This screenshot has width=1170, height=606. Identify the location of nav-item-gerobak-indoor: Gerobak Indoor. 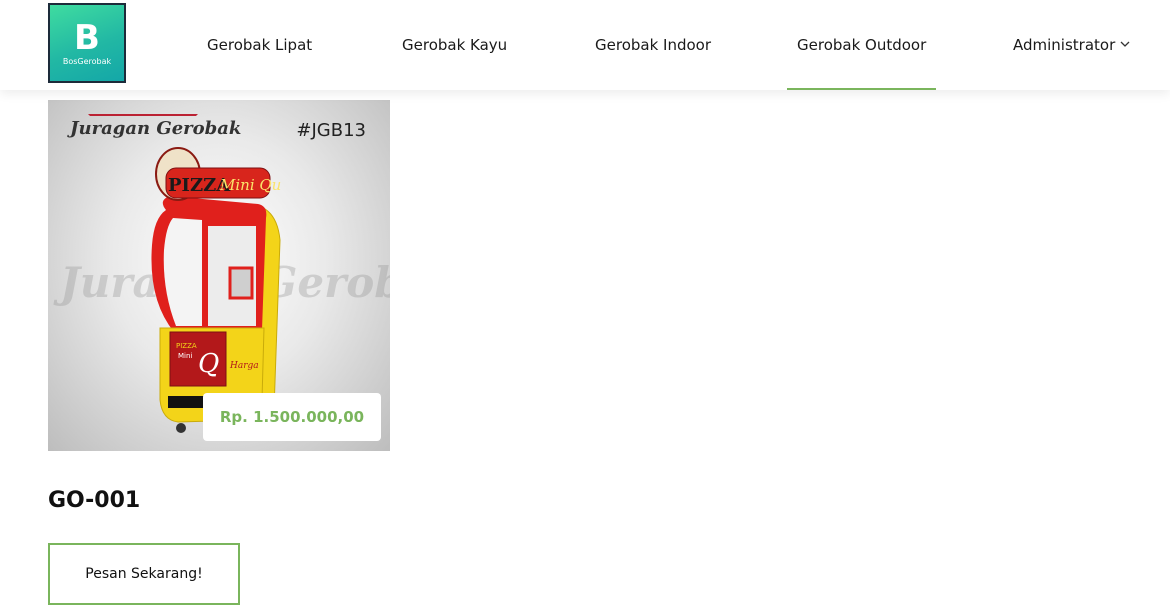
(653, 45).